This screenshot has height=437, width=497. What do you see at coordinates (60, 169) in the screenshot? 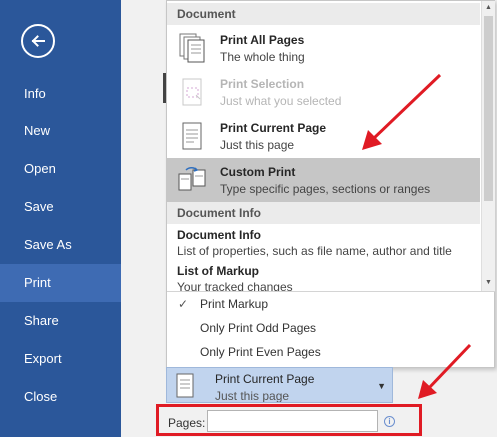
I see `nav-open: Open` at bounding box center [60, 169].